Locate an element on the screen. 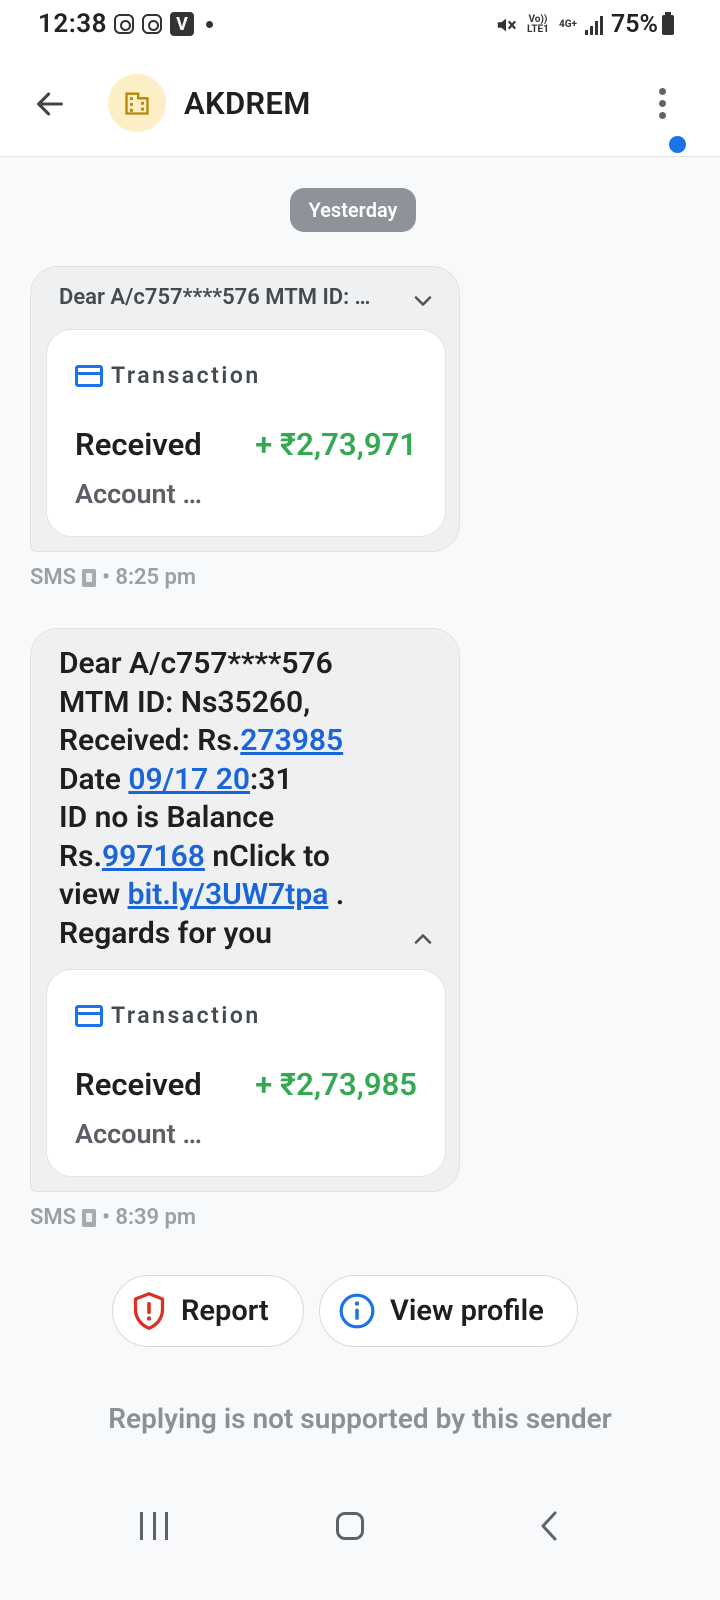  message-text: :31 is located at coordinates (271, 779).